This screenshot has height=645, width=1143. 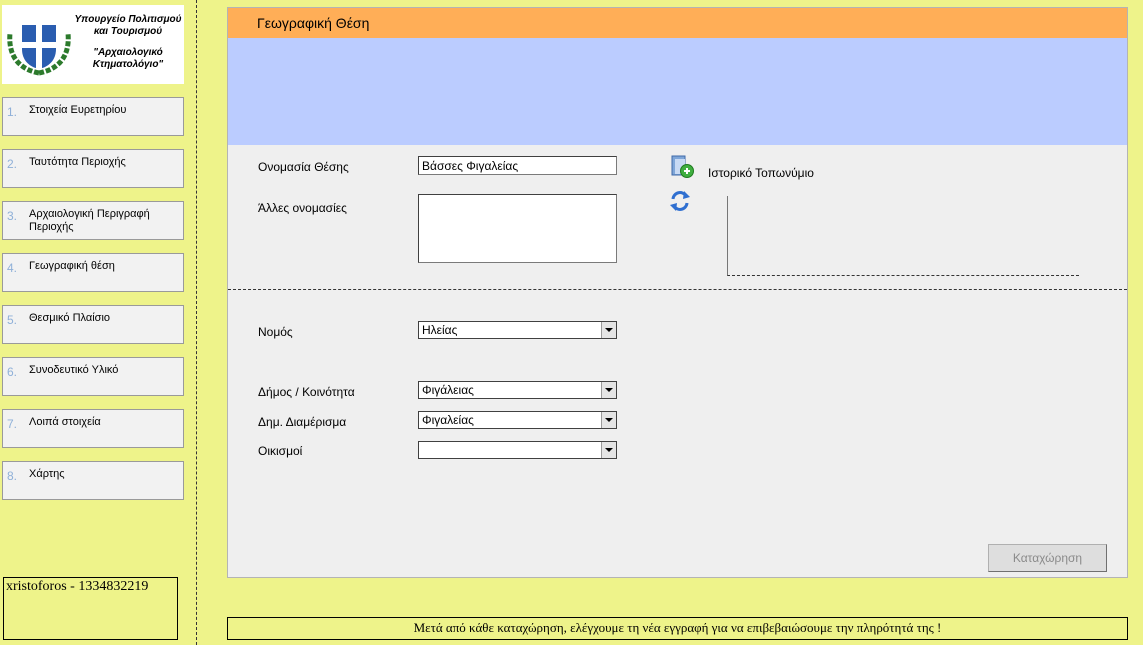 I want to click on diamerisma-select: Φιγαλείας, so click(x=517, y=420).